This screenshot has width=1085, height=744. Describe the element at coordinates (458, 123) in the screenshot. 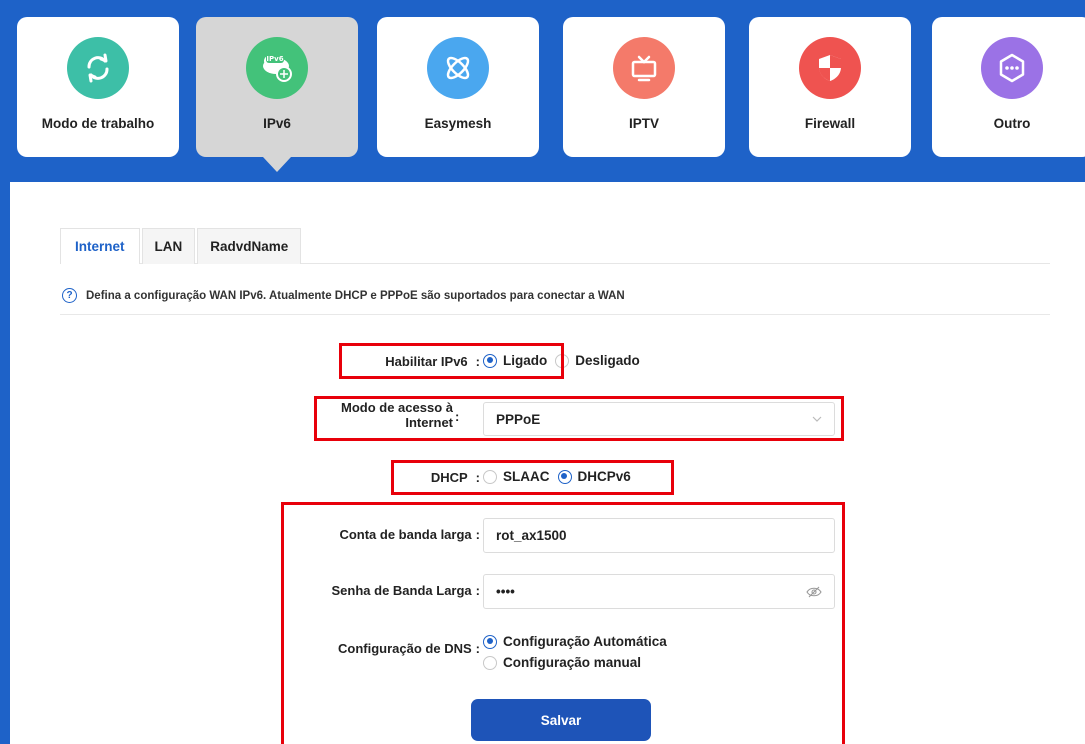

I see `tile-label: Easymesh` at that location.